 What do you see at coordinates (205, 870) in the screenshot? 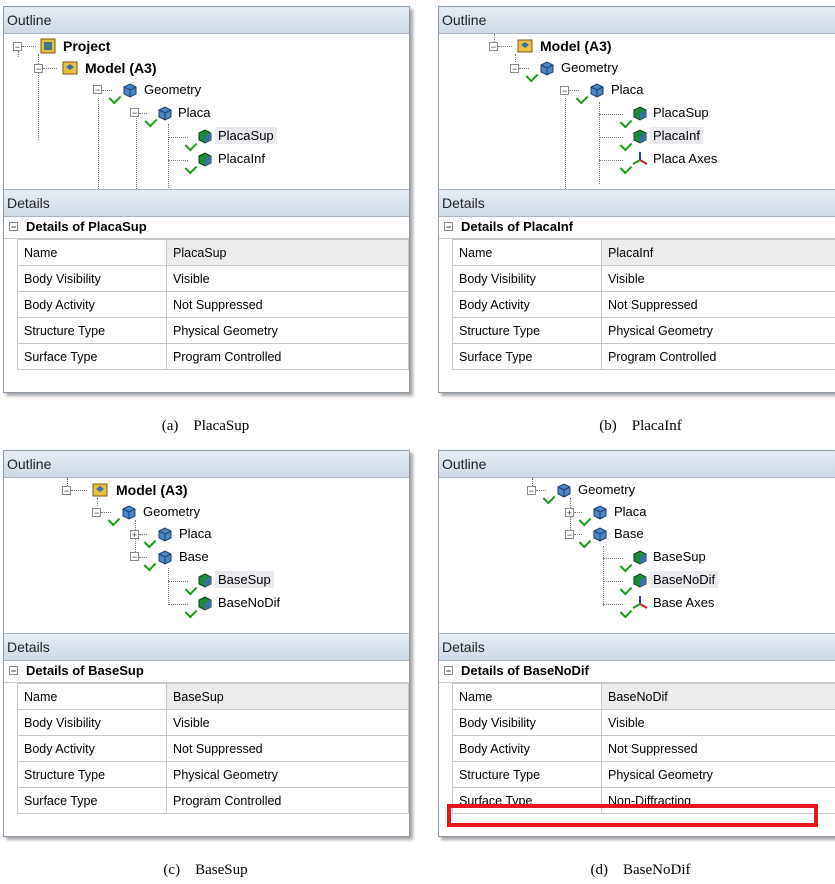
I see `caption-c: (c) BaseSup` at bounding box center [205, 870].